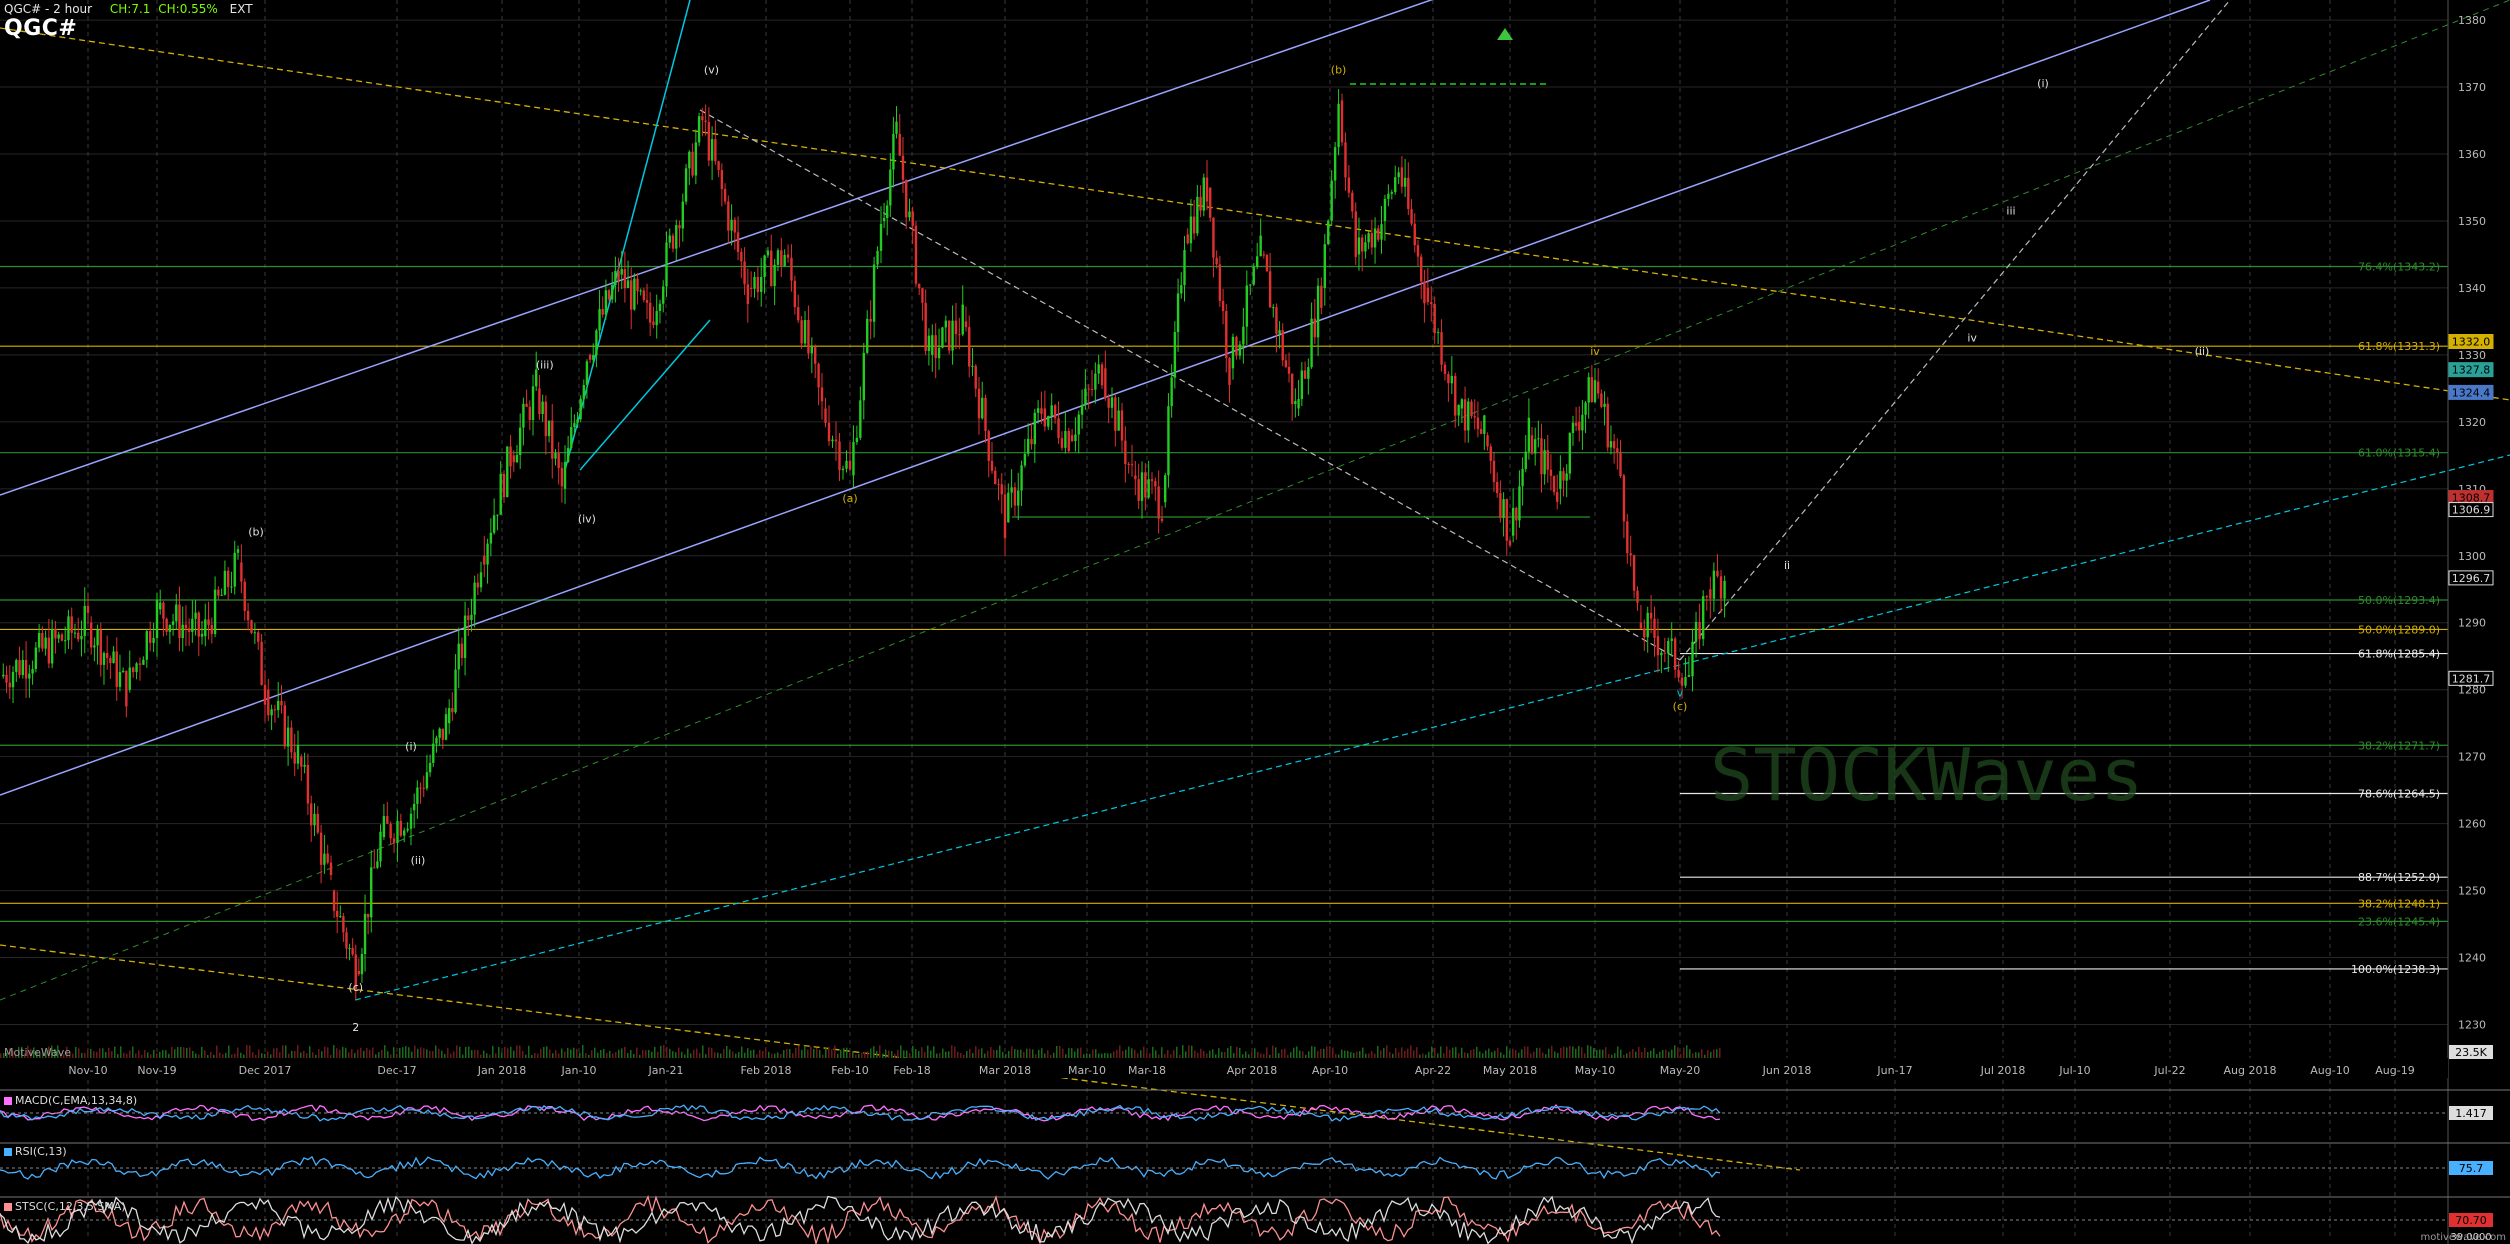 Image resolution: width=2510 pixels, height=1244 pixels. I want to click on date-tick-label: Aug-19, so click(2394, 1070).